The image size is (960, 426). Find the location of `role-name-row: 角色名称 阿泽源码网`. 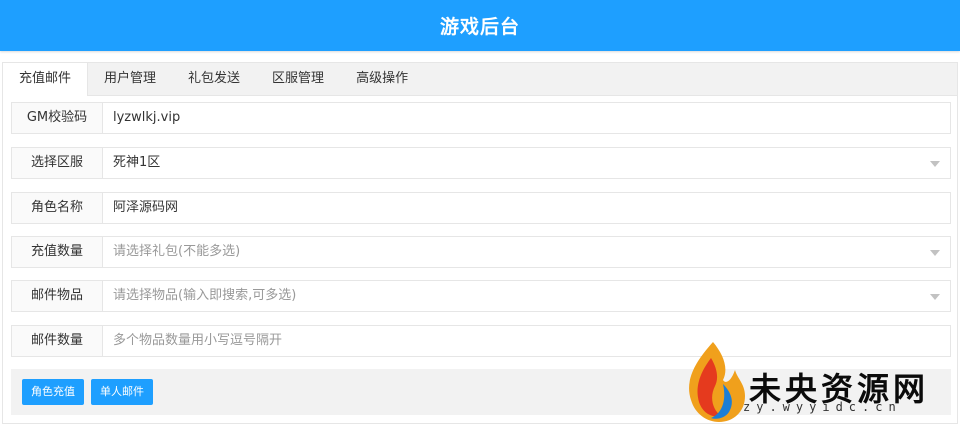

role-name-row: 角色名称 阿泽源码网 is located at coordinates (481, 208).